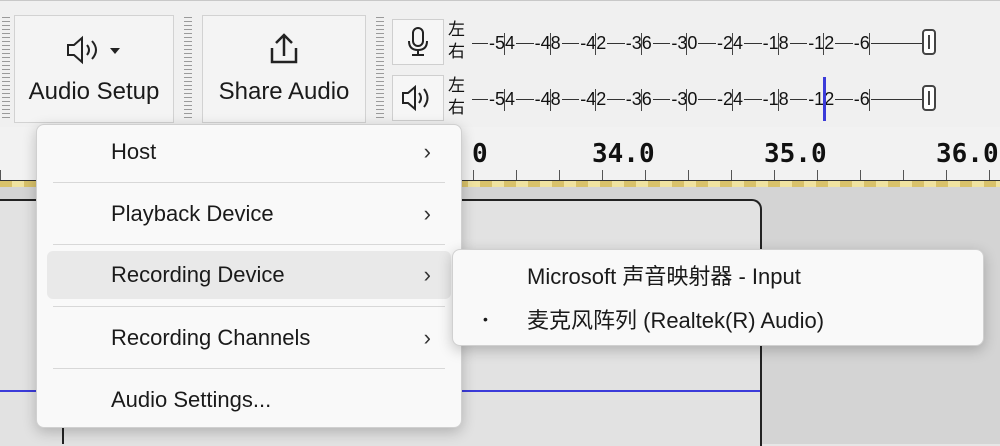  I want to click on microphone-icon, so click(418, 42).